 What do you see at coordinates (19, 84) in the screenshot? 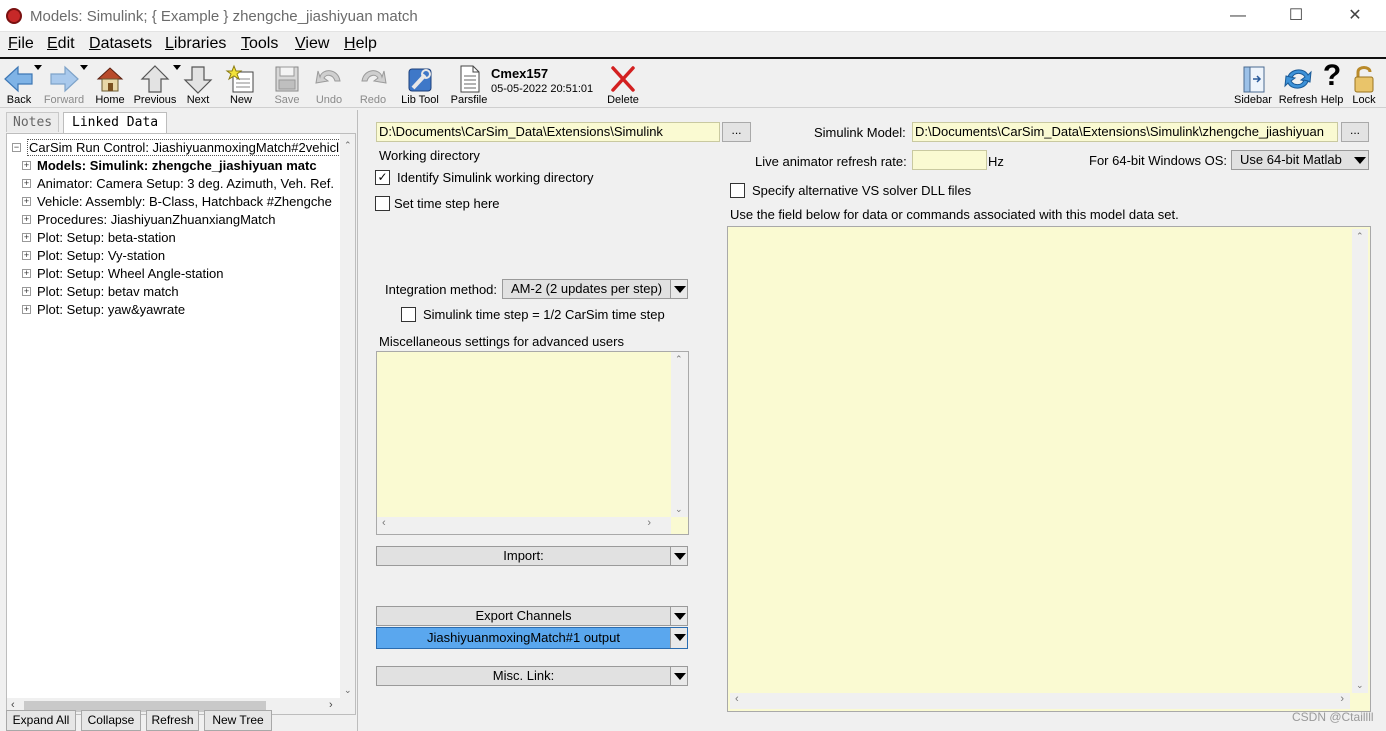
I see `back-button: Back` at bounding box center [19, 84].